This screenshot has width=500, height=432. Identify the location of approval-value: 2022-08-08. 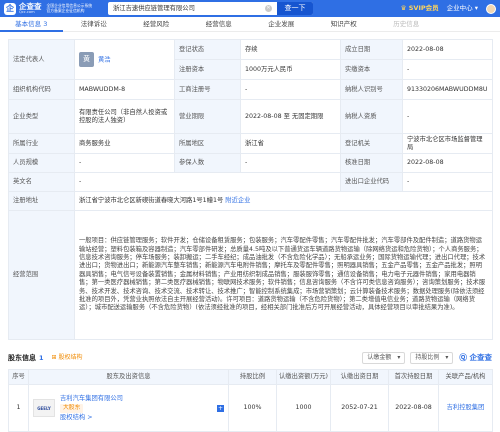
(448, 163).